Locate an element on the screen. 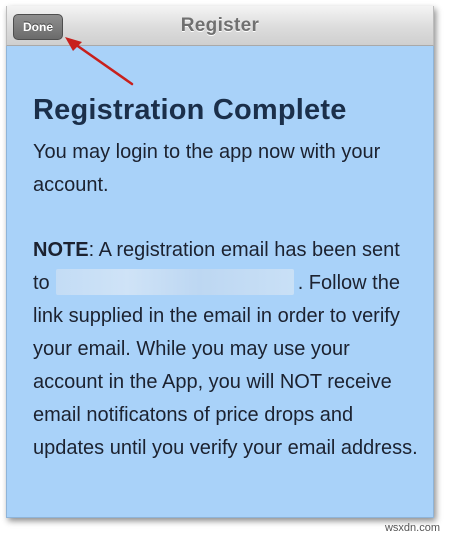 This screenshot has width=450, height=536. note-label: NOTE is located at coordinates (61, 250).